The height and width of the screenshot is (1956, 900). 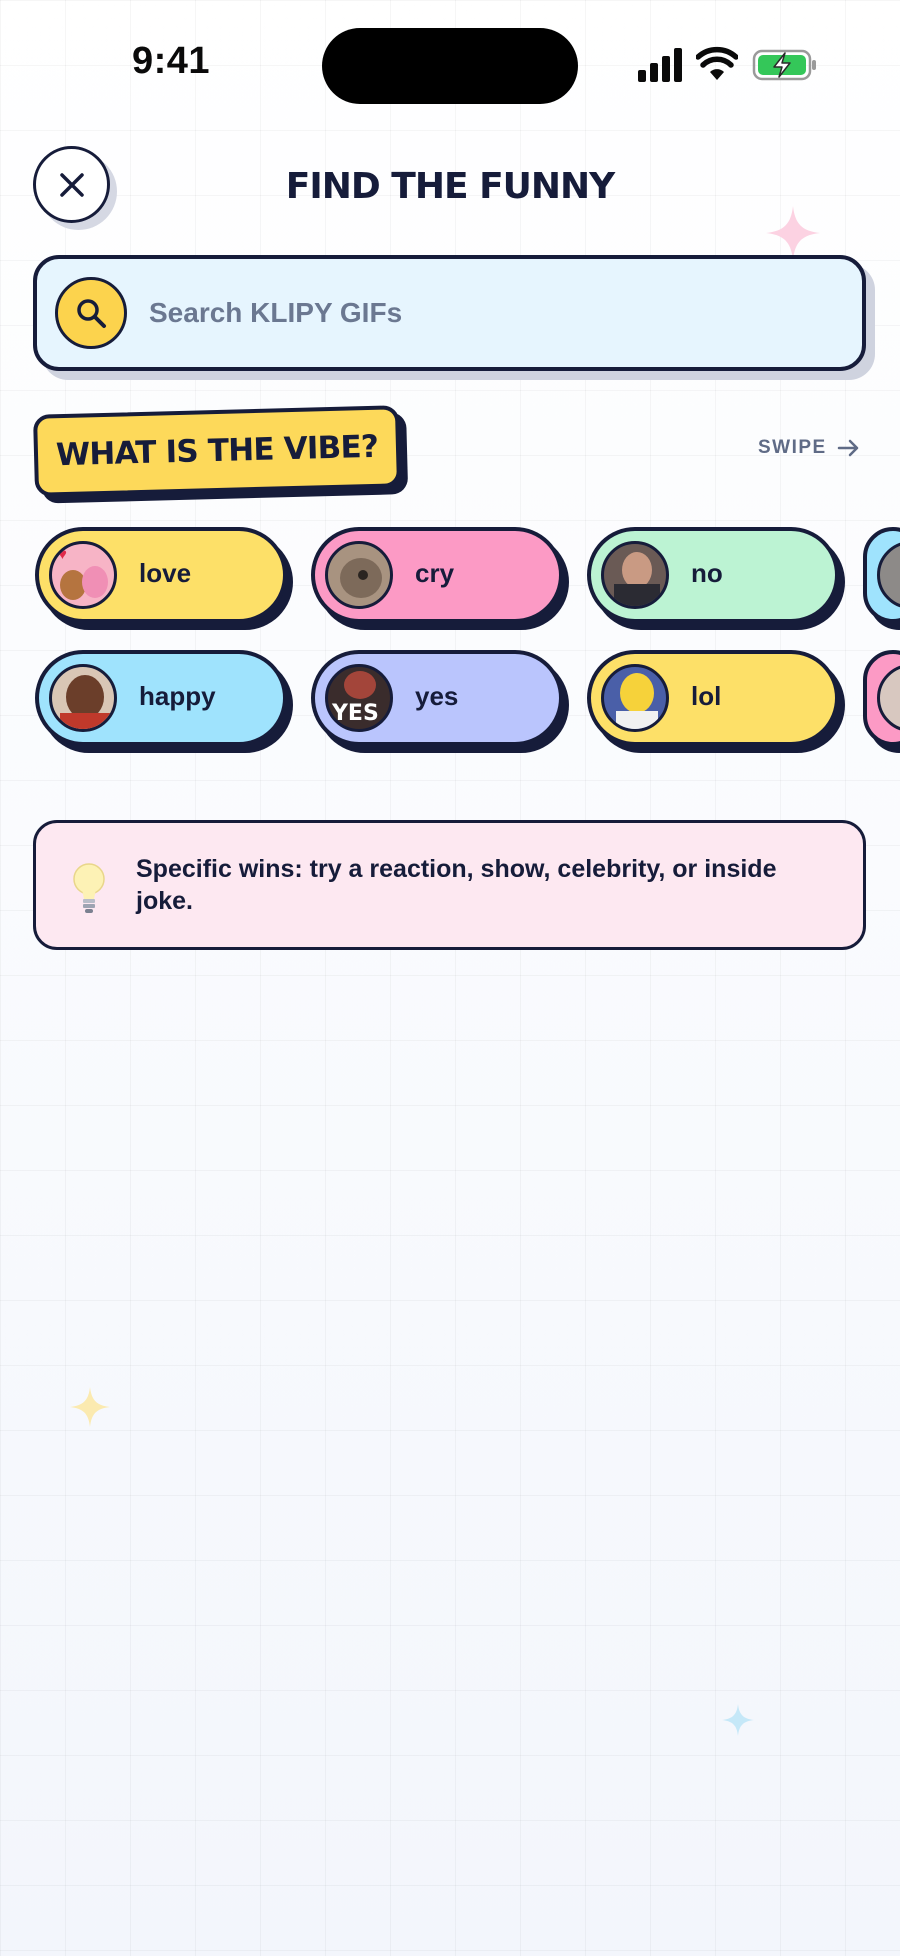 What do you see at coordinates (83, 575) in the screenshot?
I see `love-gif-thumbnail: ♥` at bounding box center [83, 575].